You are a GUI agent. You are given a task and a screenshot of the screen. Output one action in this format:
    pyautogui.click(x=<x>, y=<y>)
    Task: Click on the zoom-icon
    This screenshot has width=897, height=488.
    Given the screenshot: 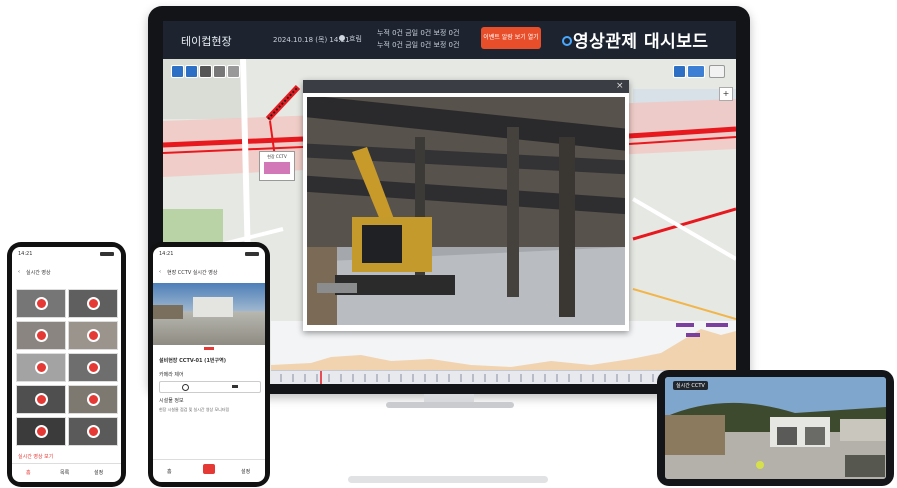 What is the action you would take?
    pyautogui.click(x=235, y=386)
    